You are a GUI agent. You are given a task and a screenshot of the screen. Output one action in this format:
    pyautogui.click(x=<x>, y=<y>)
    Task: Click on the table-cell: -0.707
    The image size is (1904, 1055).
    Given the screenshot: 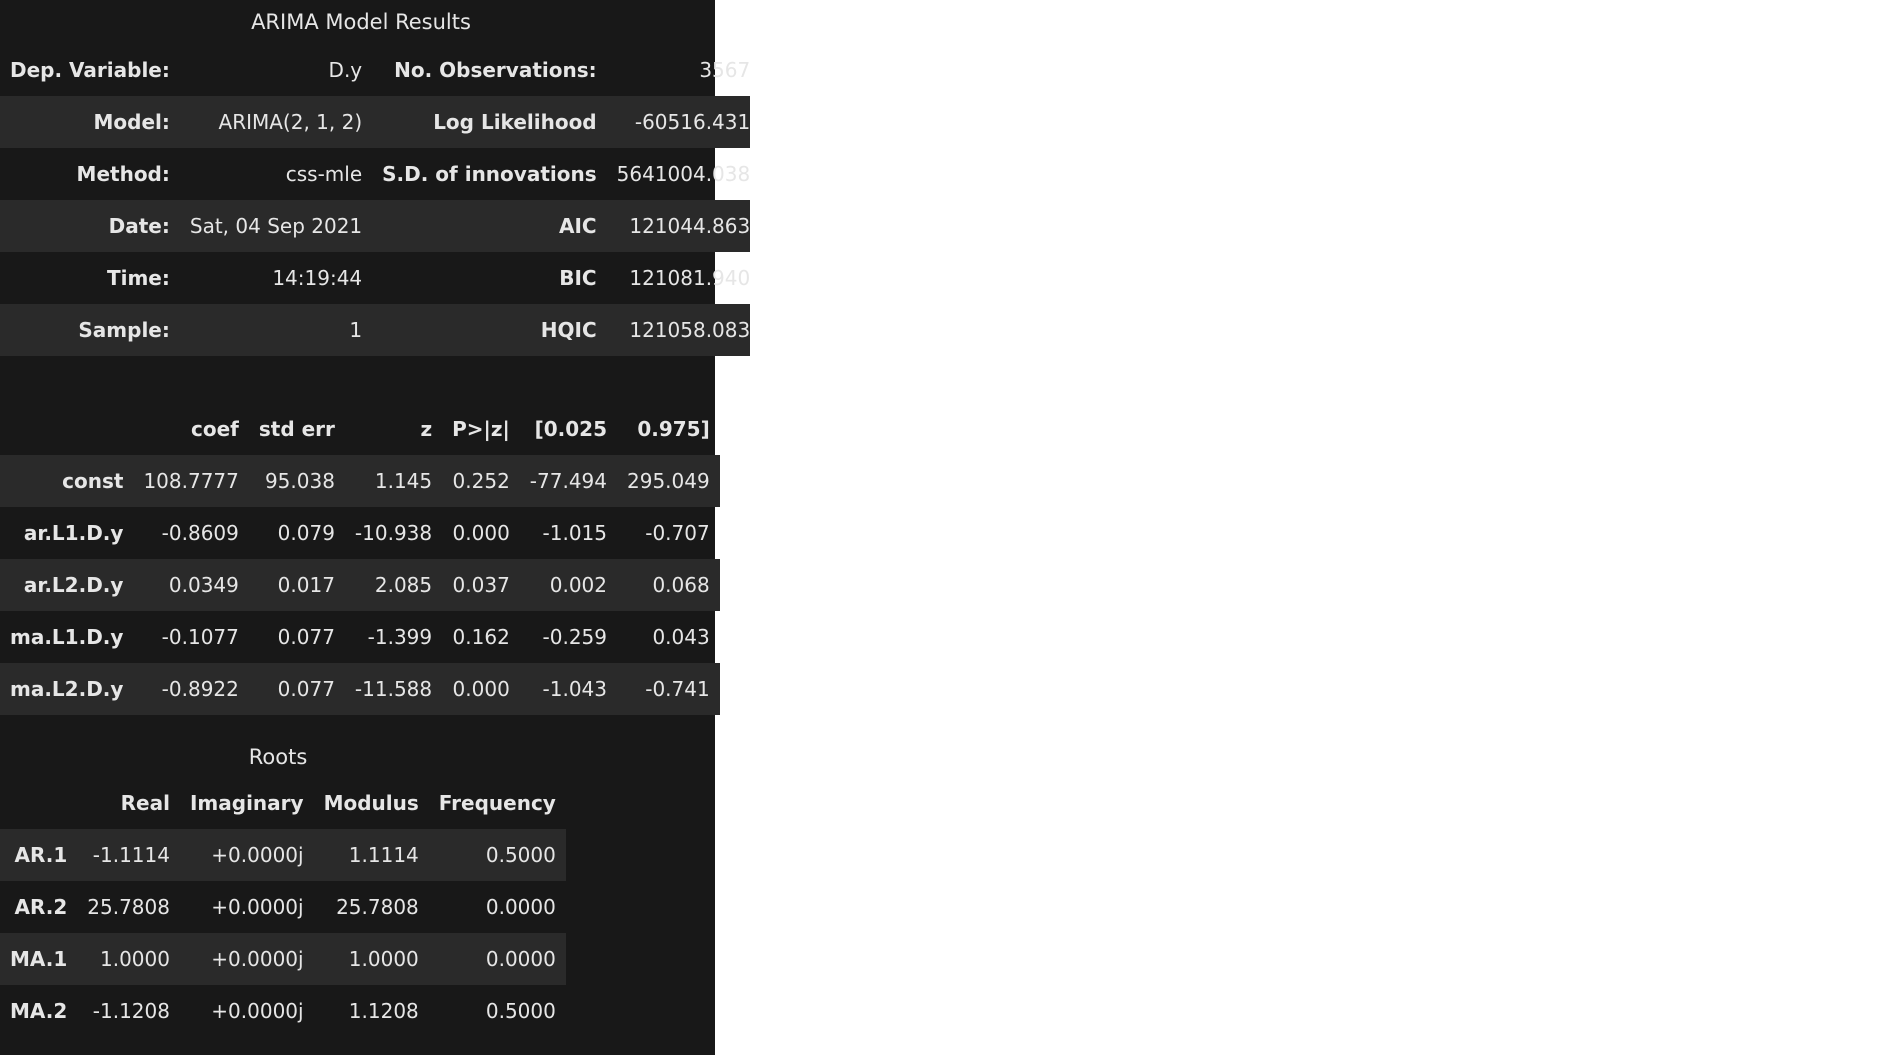 What is the action you would take?
    pyautogui.click(x=677, y=533)
    